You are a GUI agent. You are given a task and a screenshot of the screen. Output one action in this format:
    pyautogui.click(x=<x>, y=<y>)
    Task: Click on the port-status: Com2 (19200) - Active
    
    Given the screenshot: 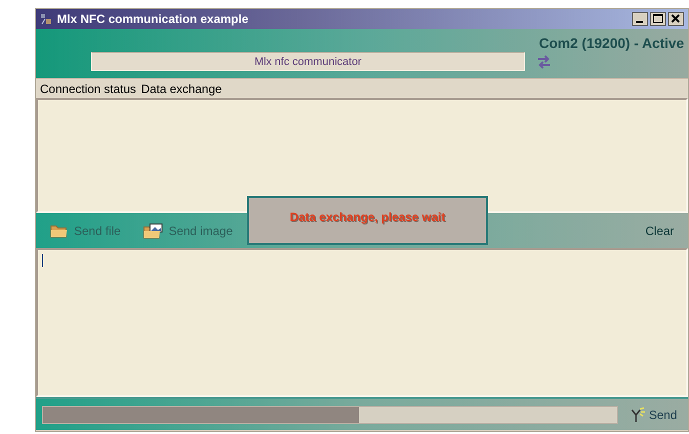 What is the action you would take?
    pyautogui.click(x=611, y=43)
    